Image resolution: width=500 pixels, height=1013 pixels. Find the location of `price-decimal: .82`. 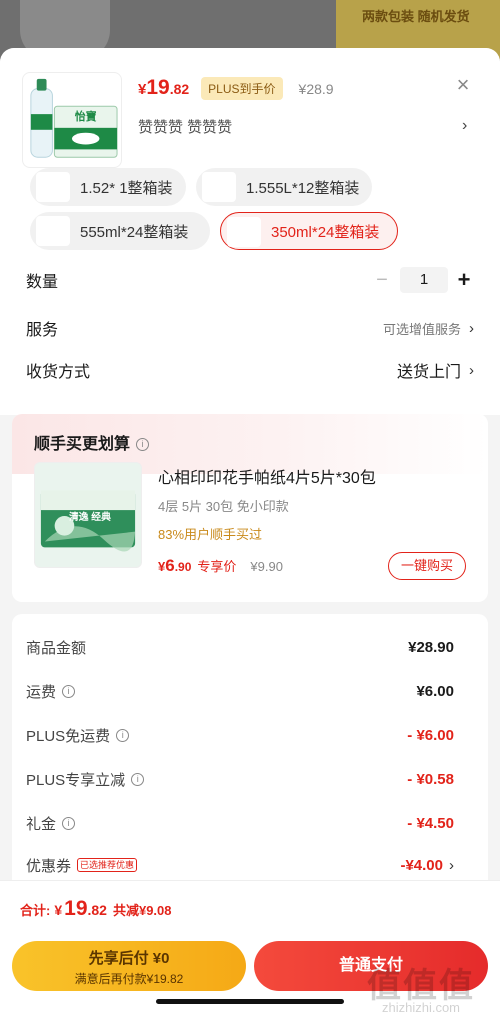

price-decimal: .82 is located at coordinates (179, 89).